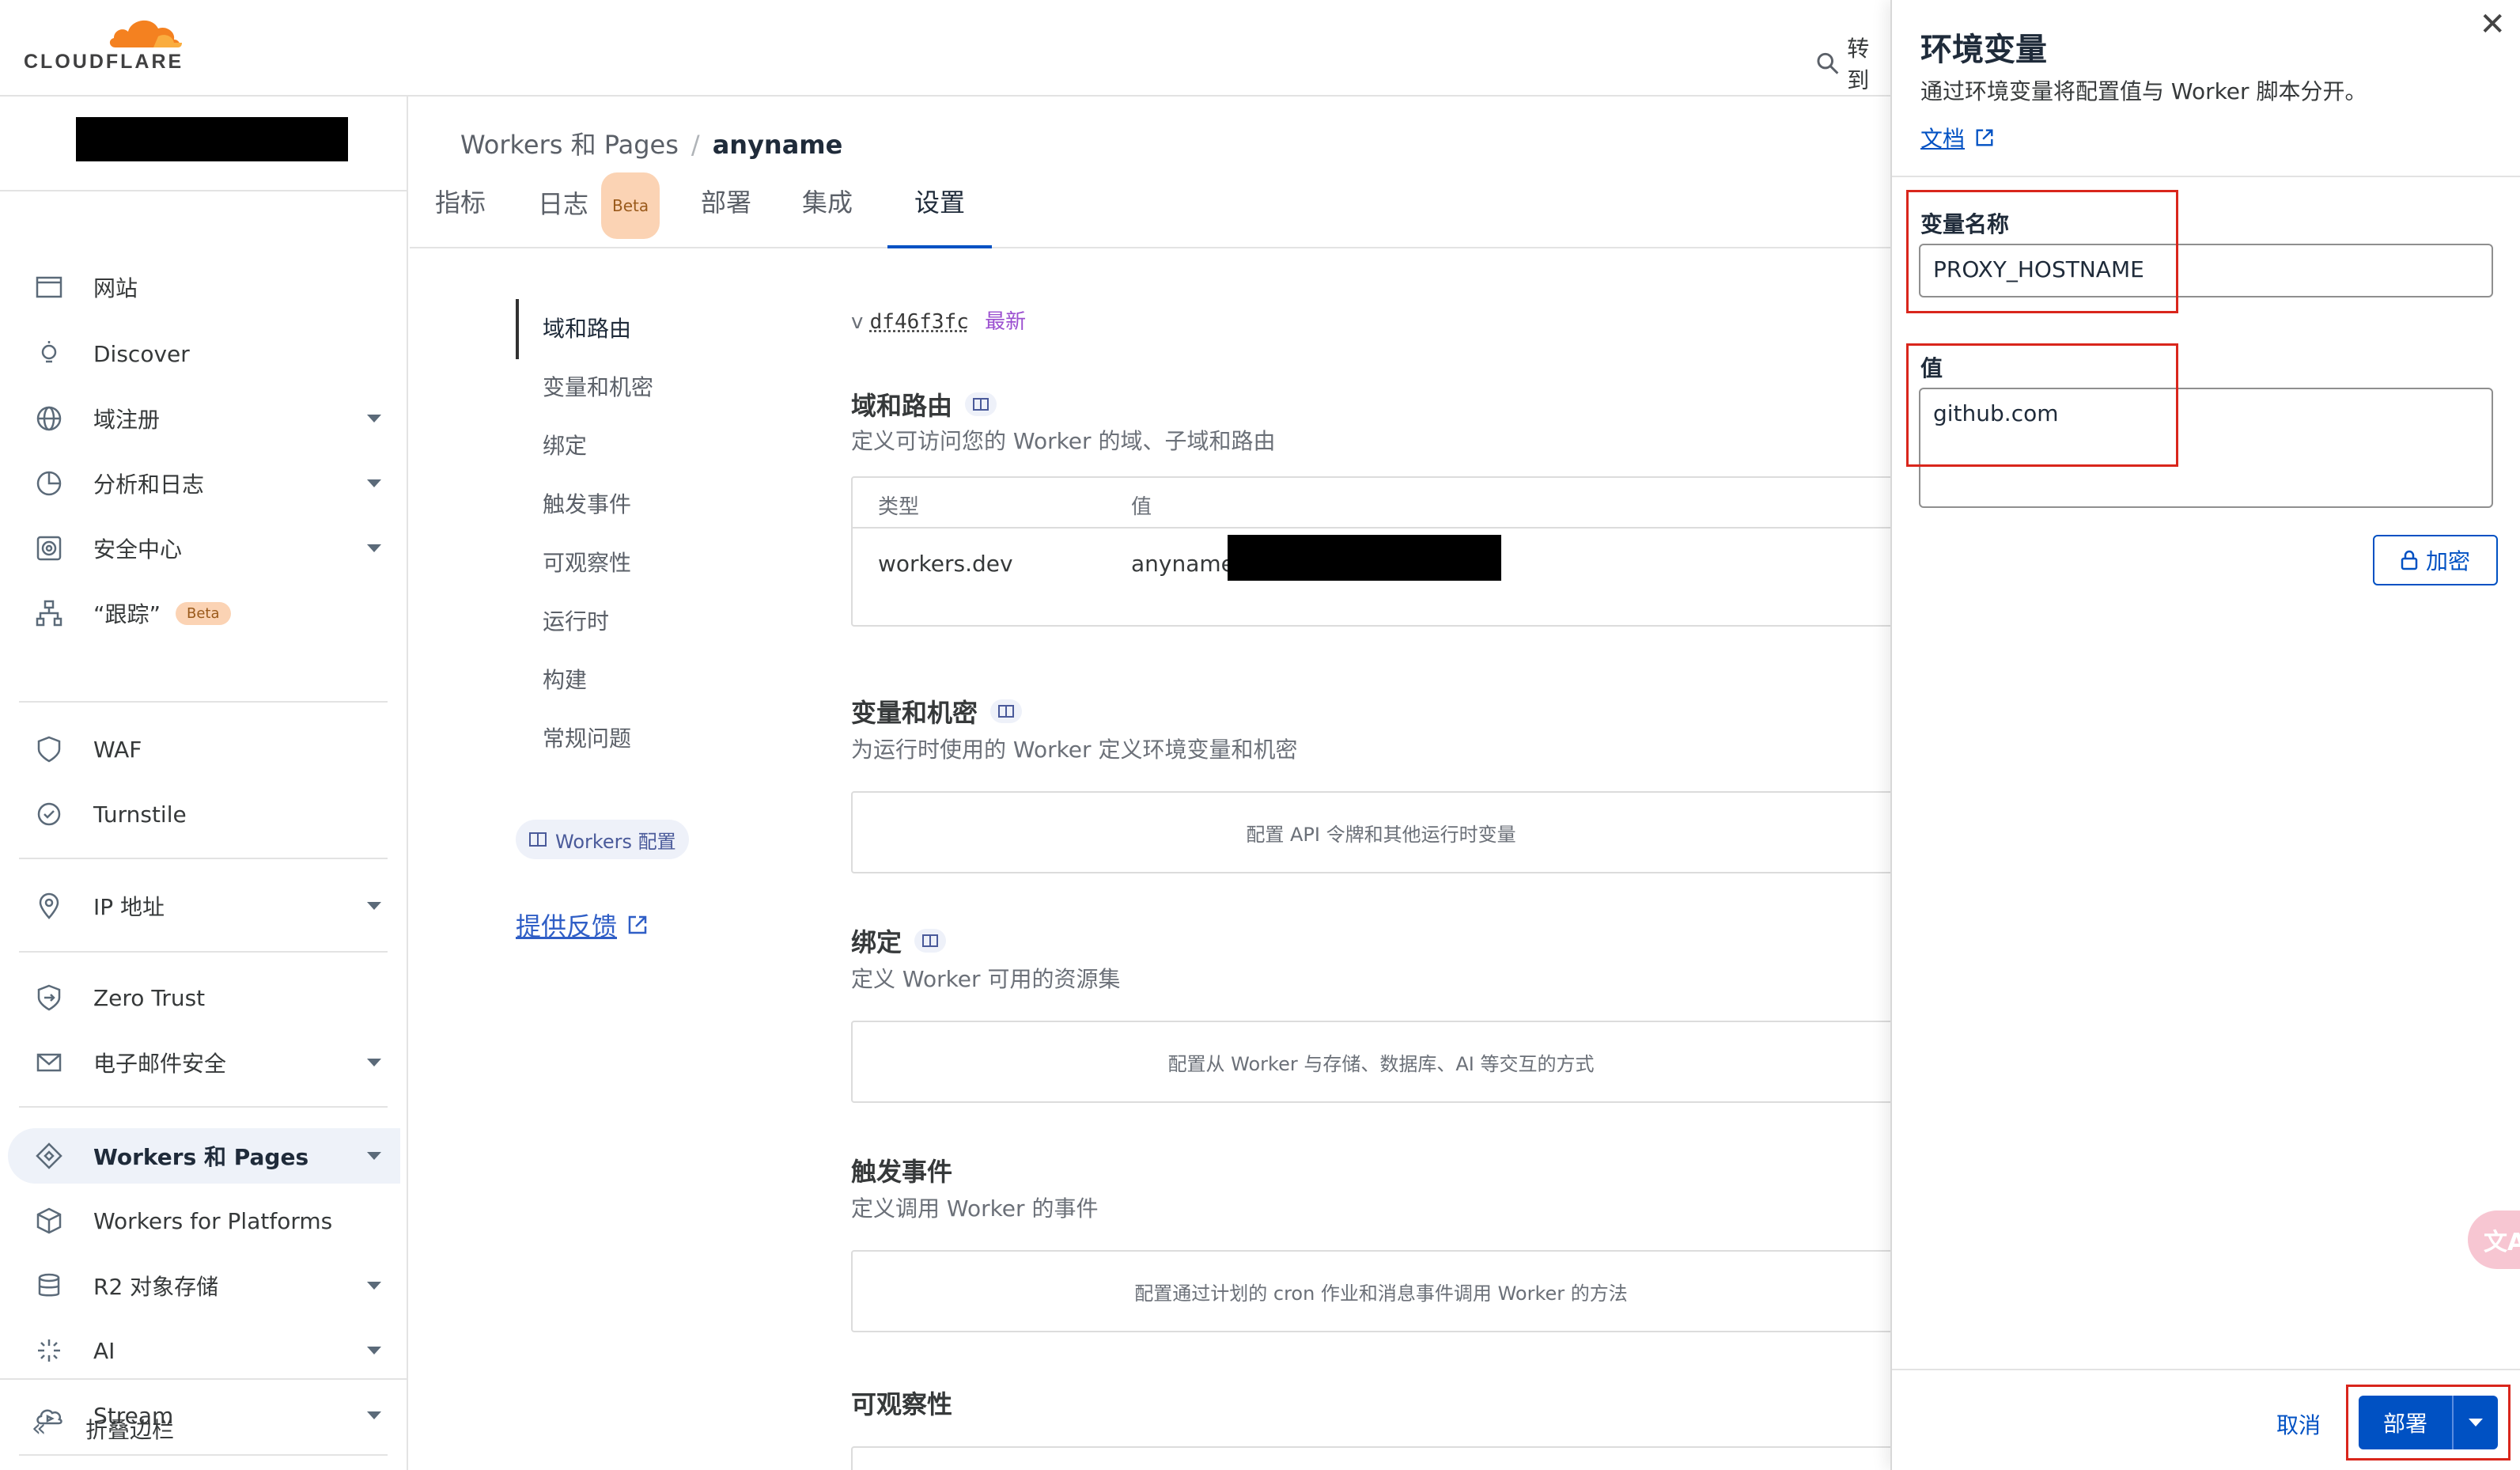 Image resolution: width=2520 pixels, height=1470 pixels. I want to click on tab-settings: 设置, so click(940, 210).